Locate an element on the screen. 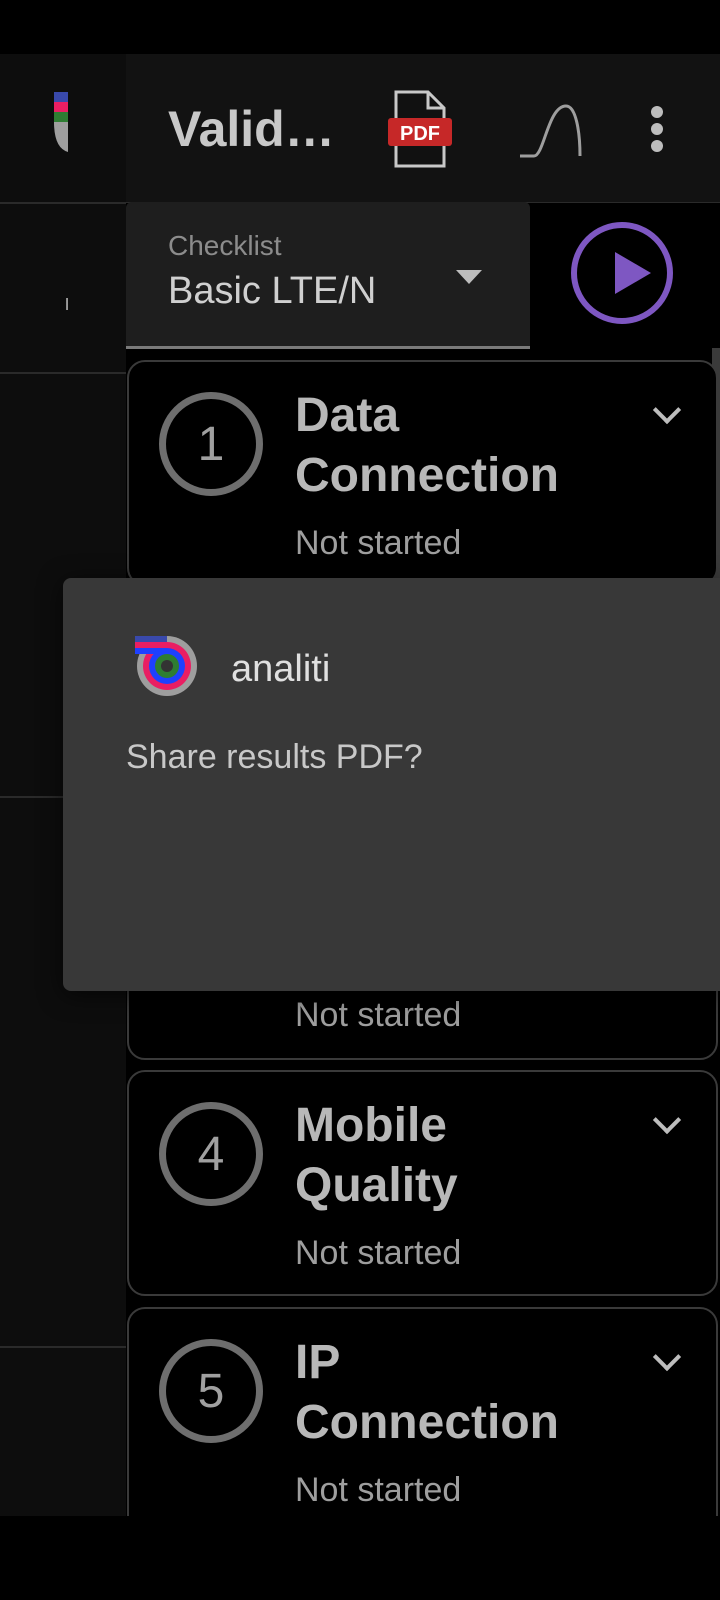  step-number: 1 is located at coordinates (211, 444).